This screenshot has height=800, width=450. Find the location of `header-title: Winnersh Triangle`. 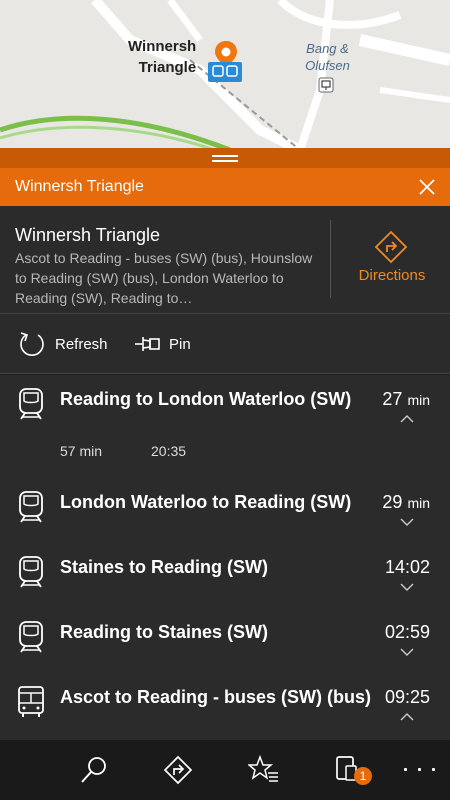

header-title: Winnersh Triangle is located at coordinates (79, 186).